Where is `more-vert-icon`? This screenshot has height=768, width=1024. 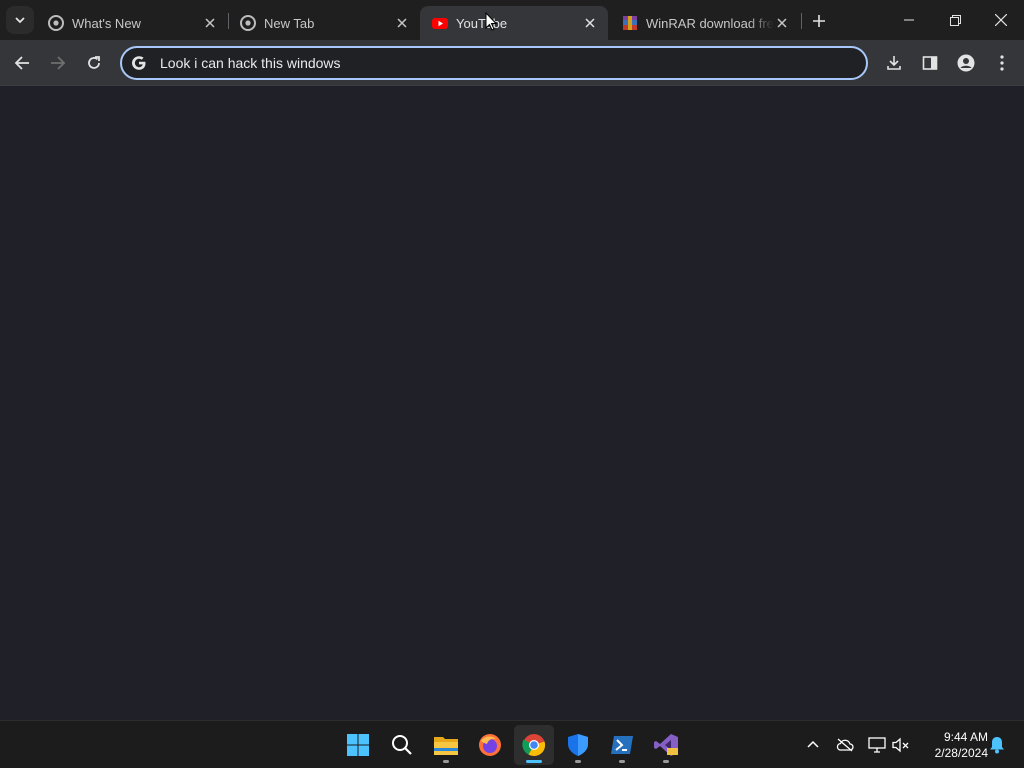
more-vert-icon is located at coordinates (1002, 63).